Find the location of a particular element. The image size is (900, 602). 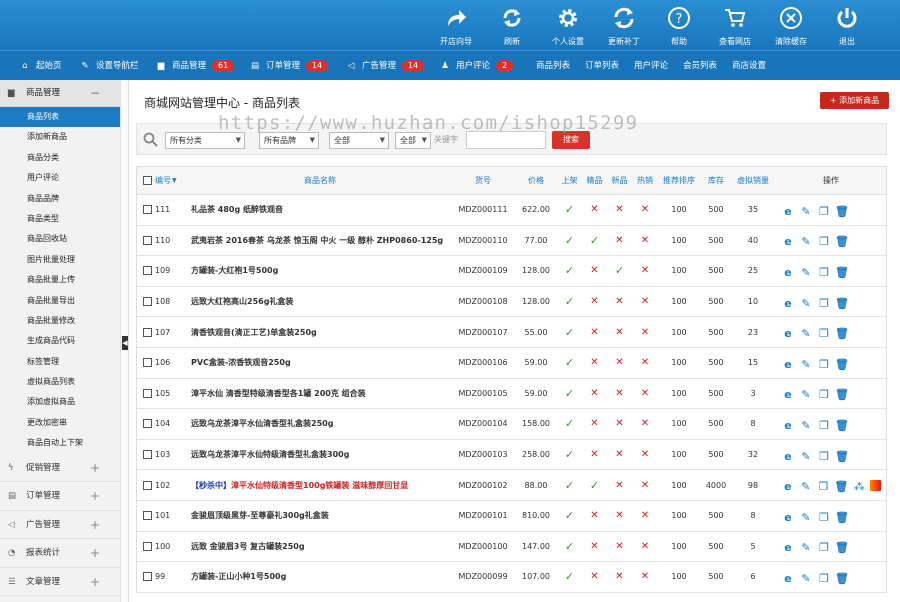

sidebar-item: 商品品牌 is located at coordinates (60, 199).